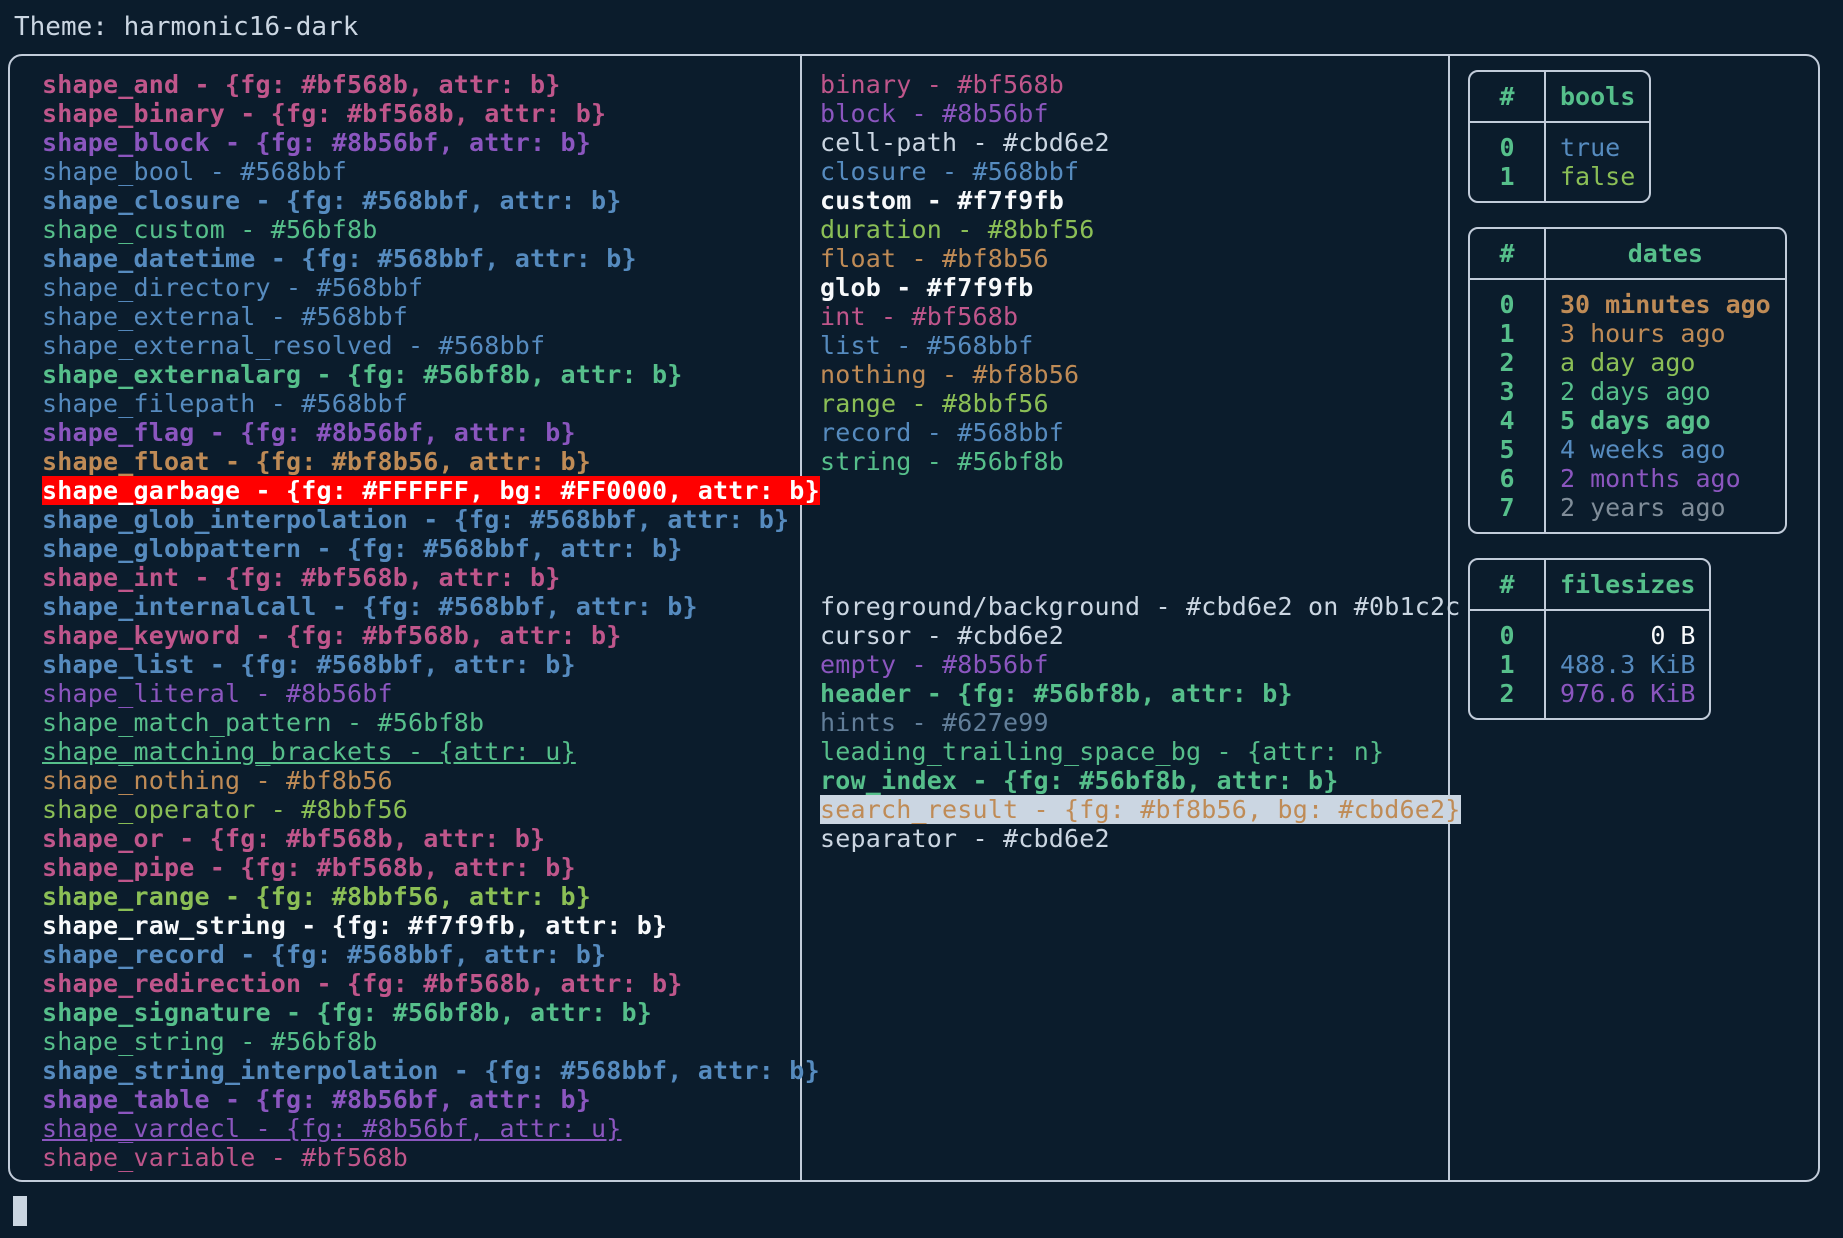  I want to click on row-value: 4 weeks ago, so click(1643, 449).